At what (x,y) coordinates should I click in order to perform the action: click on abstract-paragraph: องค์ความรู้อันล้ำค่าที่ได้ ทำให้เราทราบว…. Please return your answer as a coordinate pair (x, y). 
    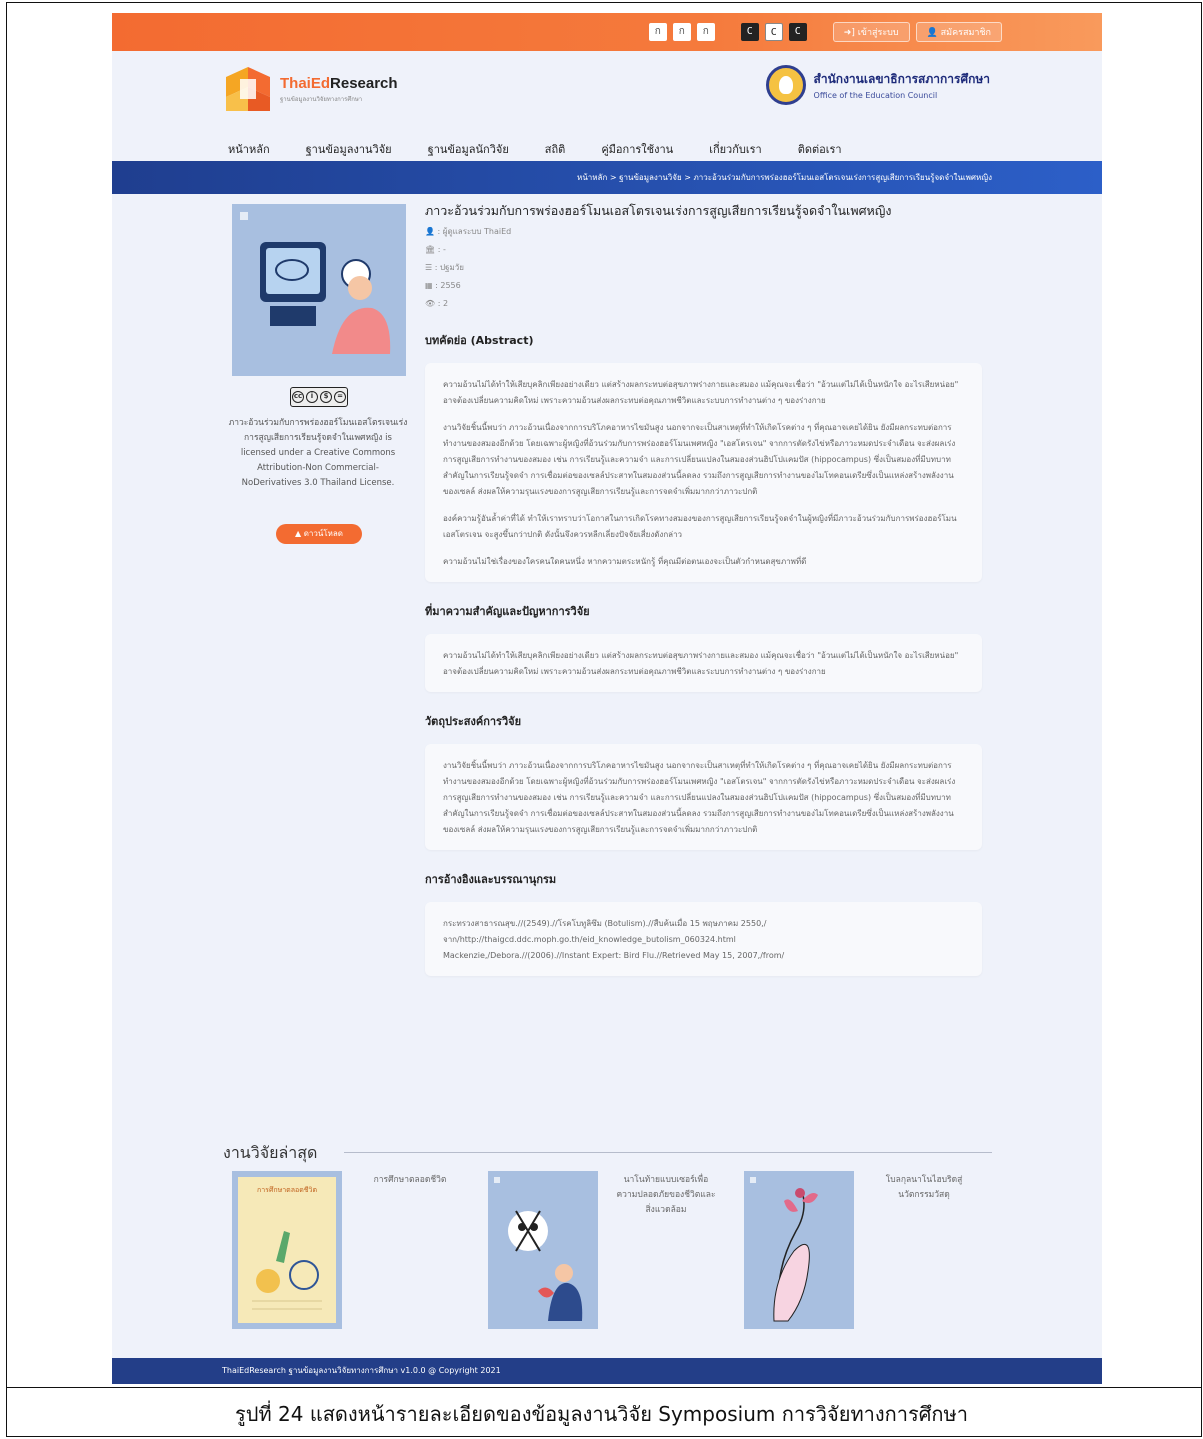
    Looking at the image, I should click on (700, 526).